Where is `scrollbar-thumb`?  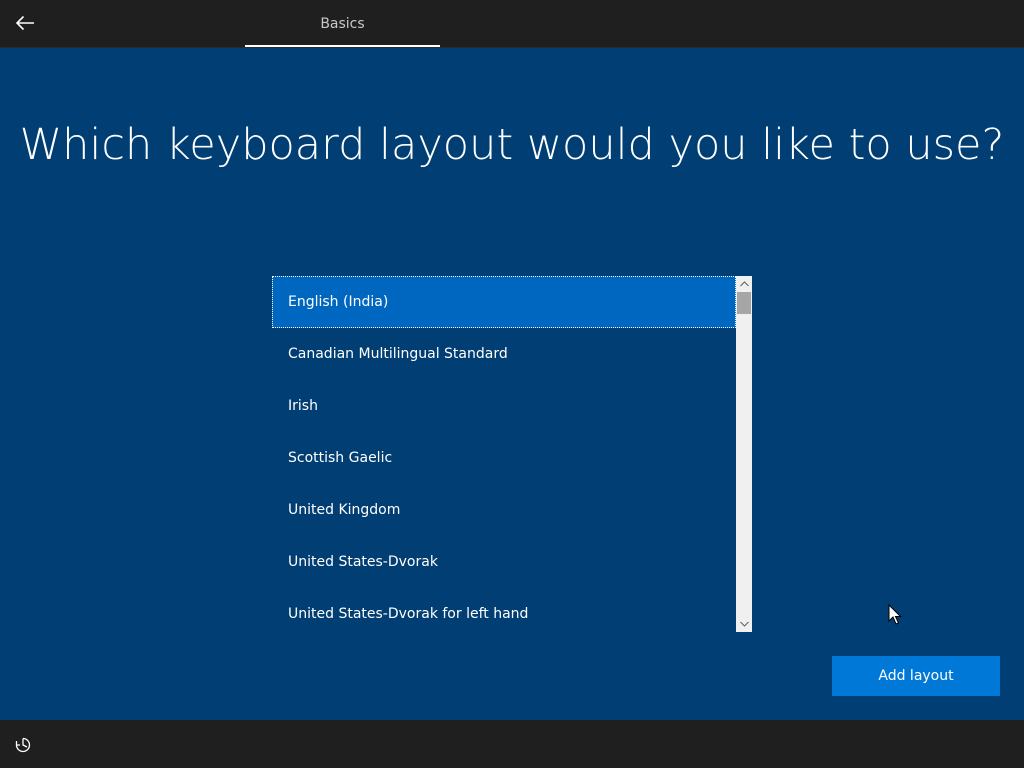 scrollbar-thumb is located at coordinates (744, 303).